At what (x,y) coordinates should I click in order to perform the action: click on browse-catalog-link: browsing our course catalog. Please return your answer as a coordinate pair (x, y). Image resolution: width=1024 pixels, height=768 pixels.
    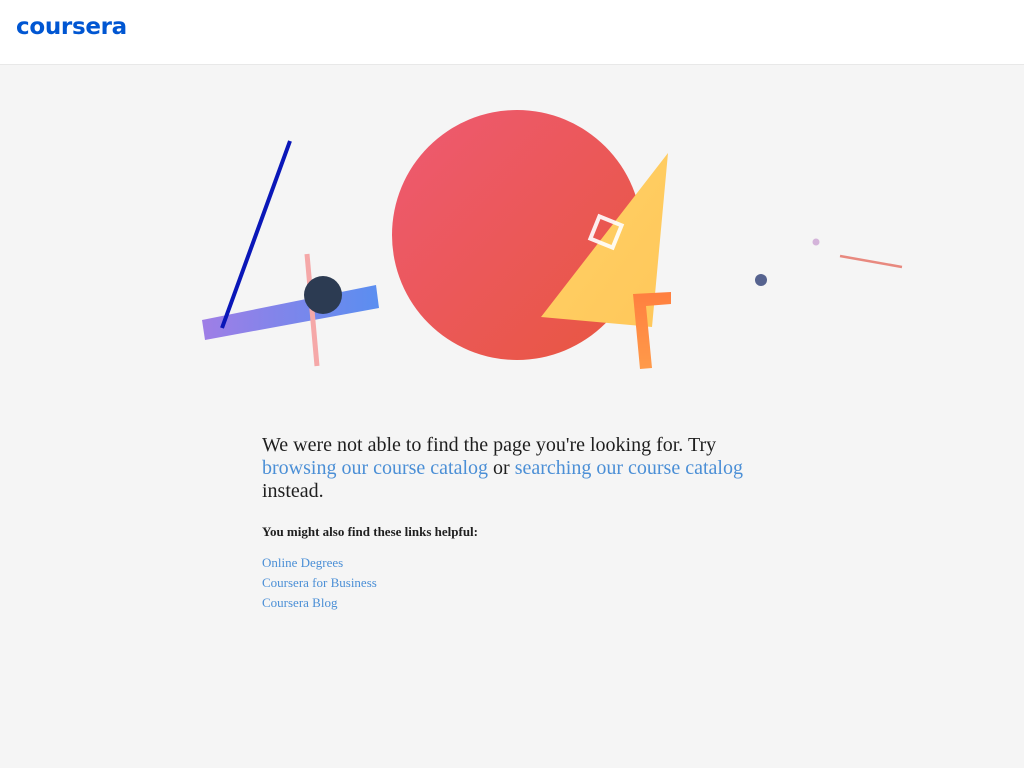
    Looking at the image, I should click on (375, 468).